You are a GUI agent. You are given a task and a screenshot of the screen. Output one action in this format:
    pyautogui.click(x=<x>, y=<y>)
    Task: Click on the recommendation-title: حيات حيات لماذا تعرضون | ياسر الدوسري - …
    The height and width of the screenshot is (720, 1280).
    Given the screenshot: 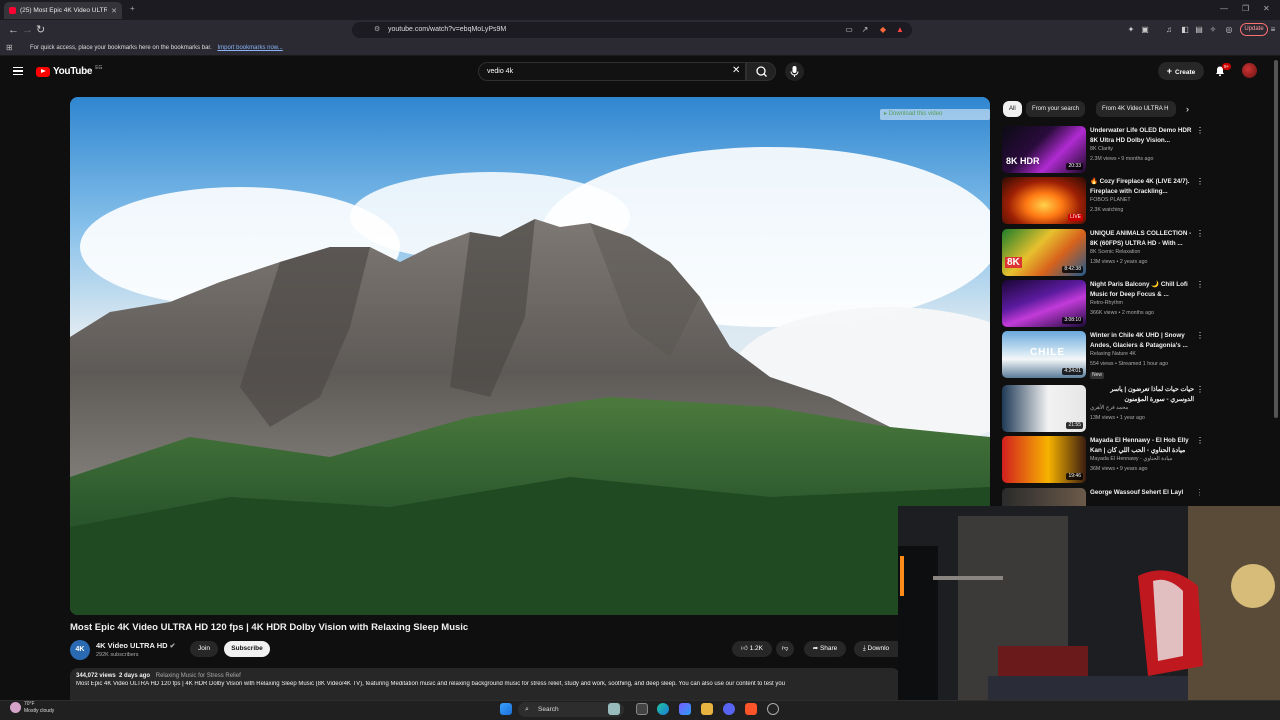 What is the action you would take?
    pyautogui.click(x=1152, y=394)
    